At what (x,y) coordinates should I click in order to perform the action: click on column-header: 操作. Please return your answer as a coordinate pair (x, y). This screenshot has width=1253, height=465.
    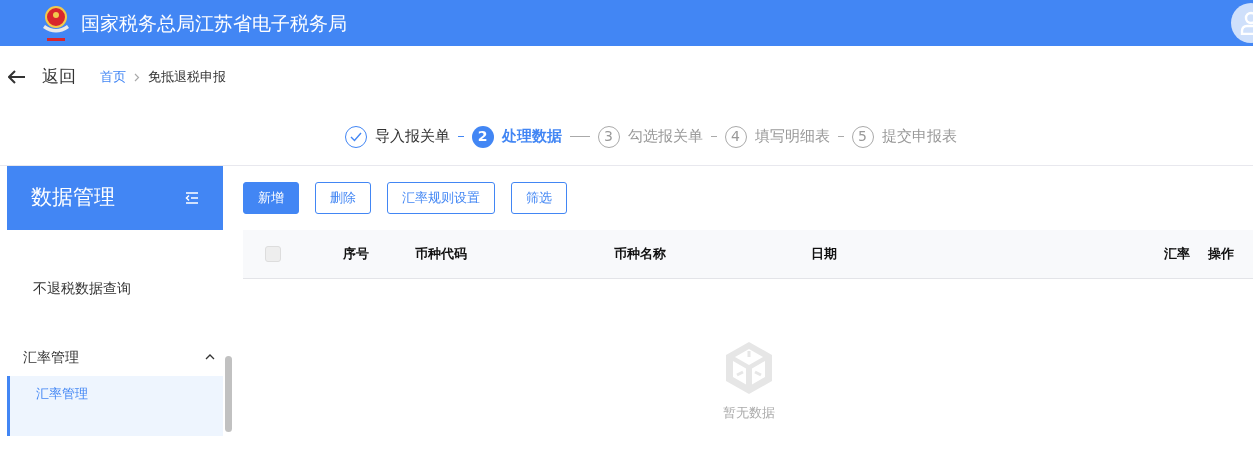
    Looking at the image, I should click on (1221, 253).